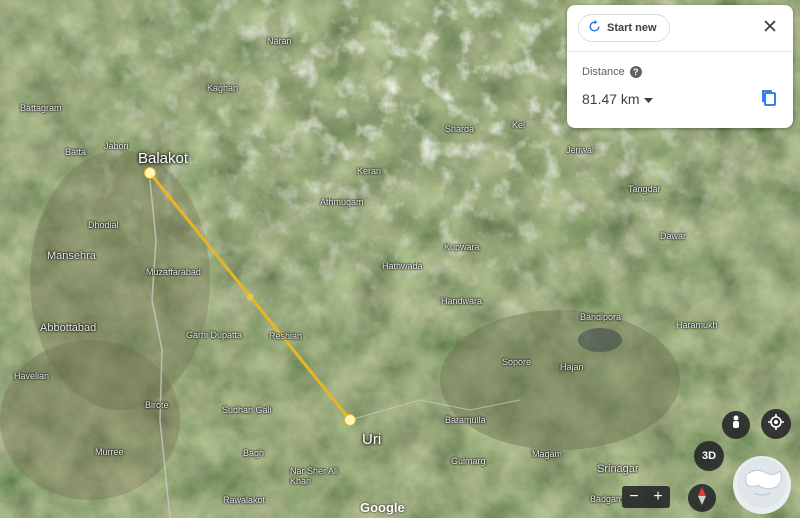 The height and width of the screenshot is (518, 800). Describe the element at coordinates (369, 171) in the screenshot. I see `label-place: Keran` at that location.